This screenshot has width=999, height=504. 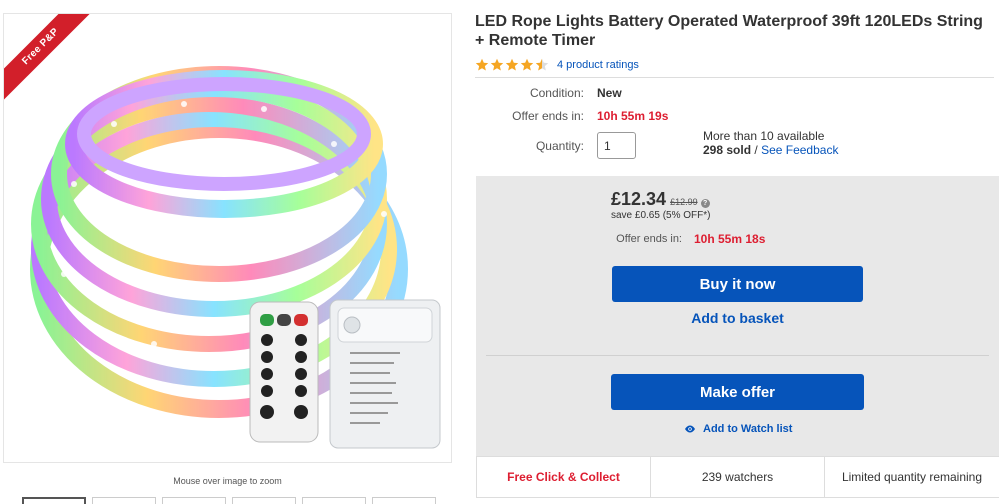 I want to click on add-to-basket-link: Add to basket, so click(x=737, y=318).